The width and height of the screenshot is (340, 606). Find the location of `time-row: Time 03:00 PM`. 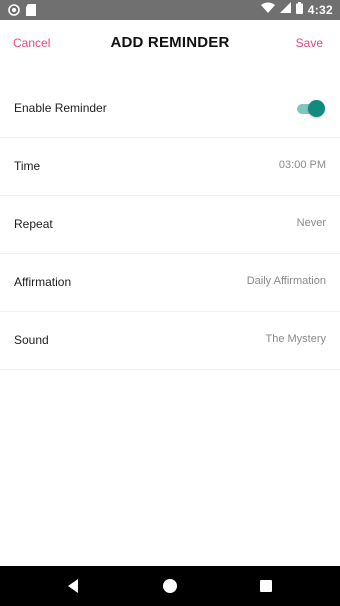

time-row: Time 03:00 PM is located at coordinates (170, 167).